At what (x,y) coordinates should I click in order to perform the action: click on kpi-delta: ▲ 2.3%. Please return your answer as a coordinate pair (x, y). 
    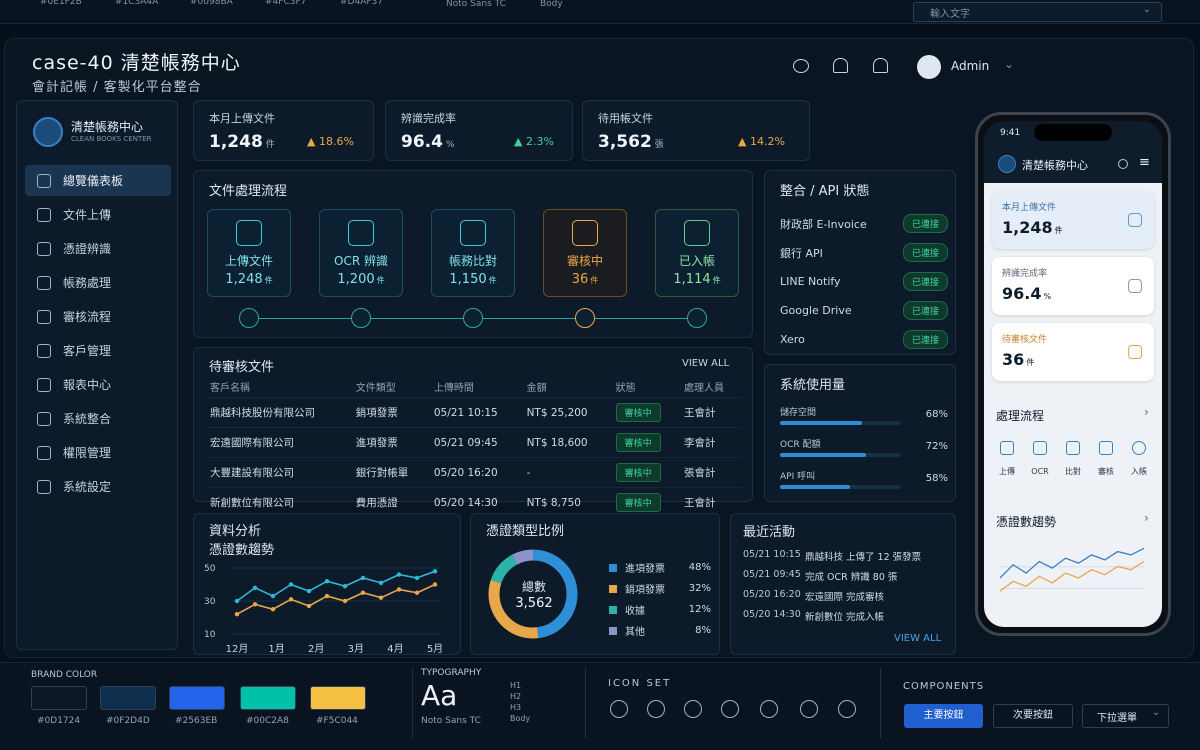
    Looking at the image, I should click on (534, 141).